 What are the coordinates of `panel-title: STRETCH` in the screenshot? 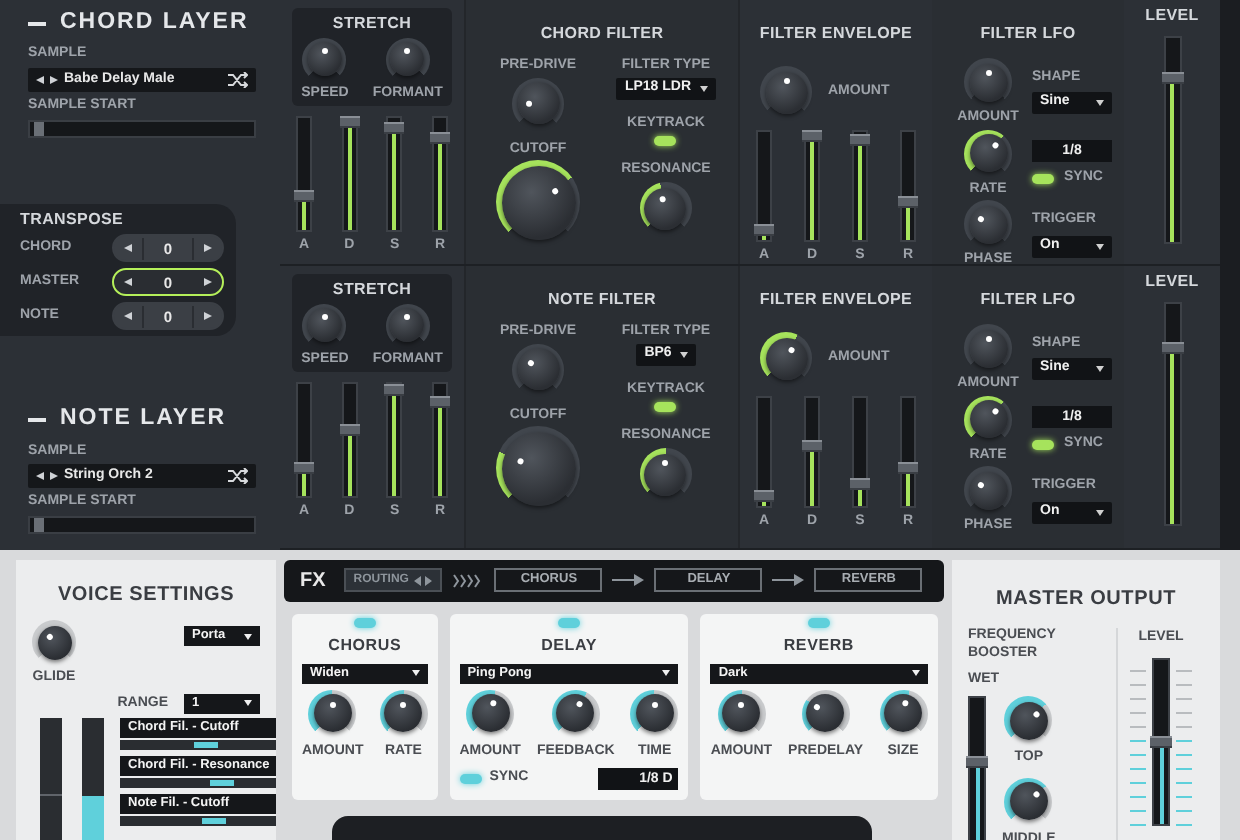 It's located at (372, 24).